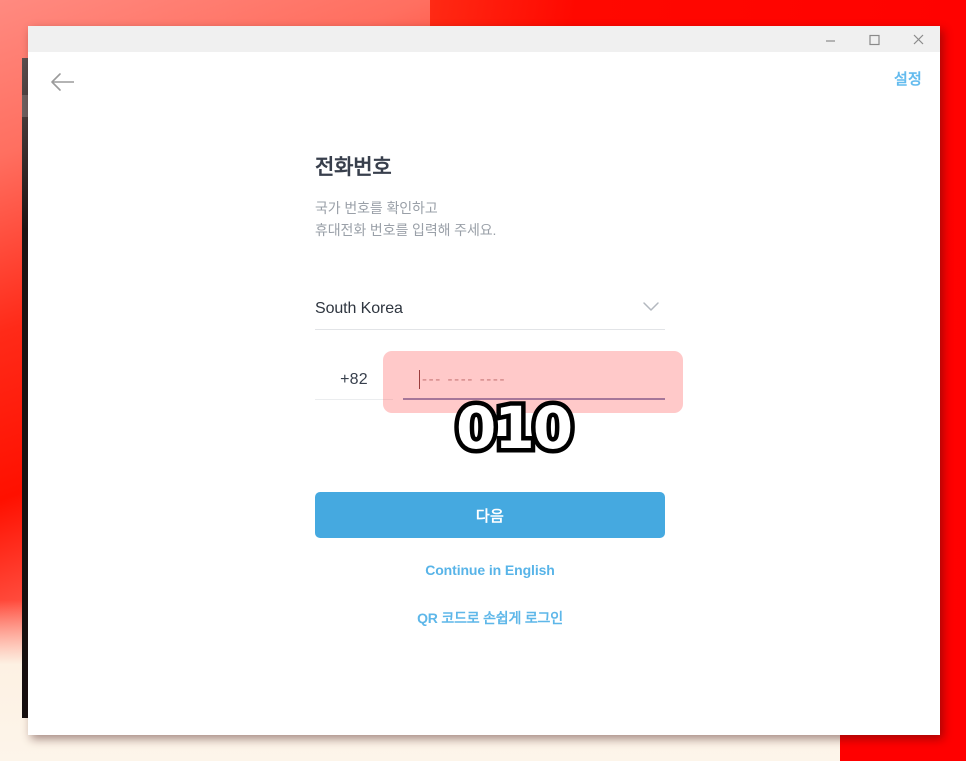 This screenshot has width=966, height=761. I want to click on dial-code-value: +82, so click(354, 379).